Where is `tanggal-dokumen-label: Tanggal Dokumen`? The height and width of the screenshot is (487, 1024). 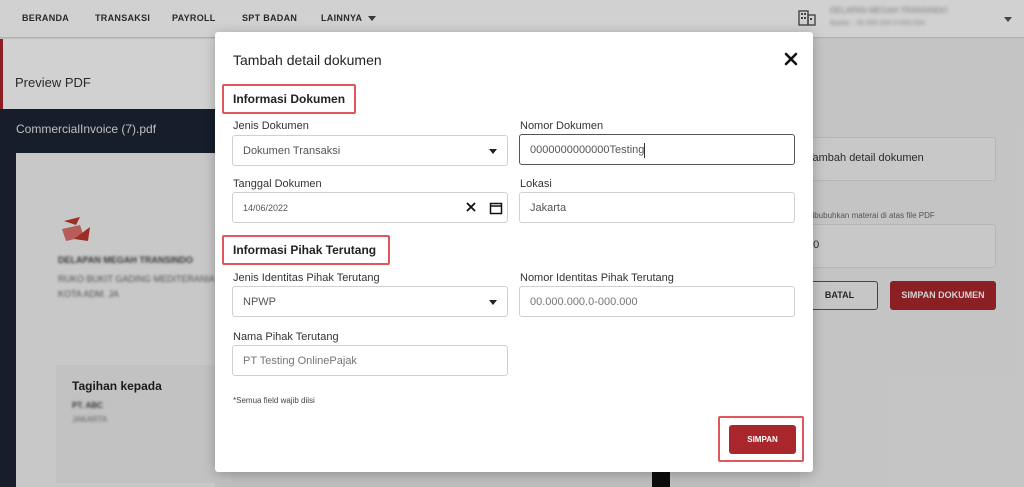 tanggal-dokumen-label: Tanggal Dokumen is located at coordinates (277, 184).